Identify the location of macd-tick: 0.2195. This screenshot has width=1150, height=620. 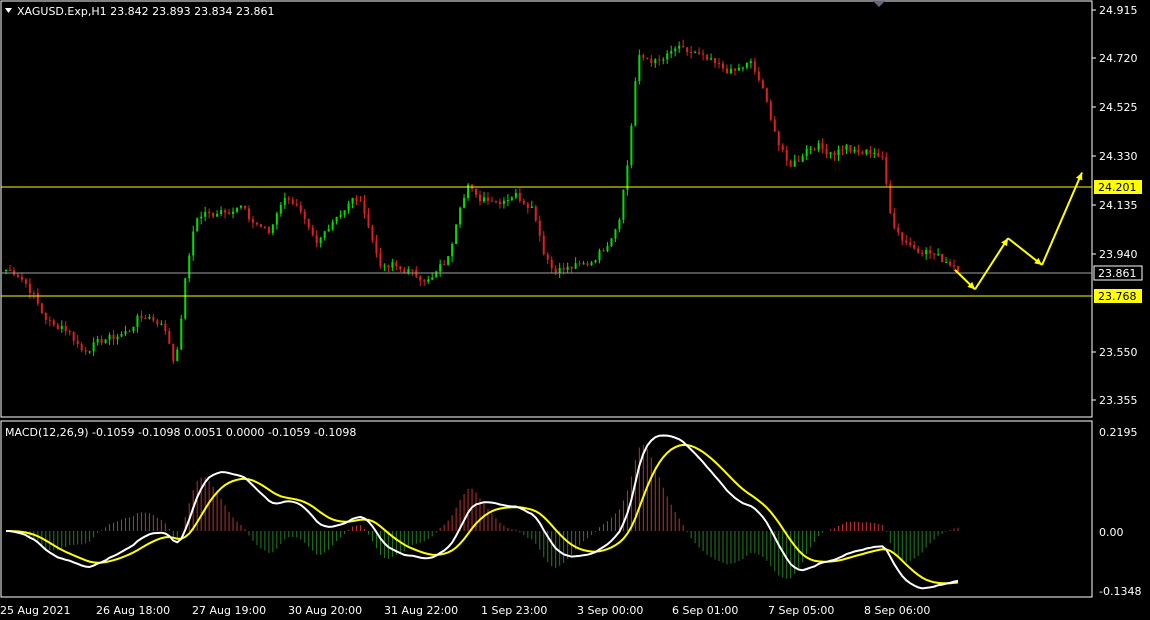
(1118, 432).